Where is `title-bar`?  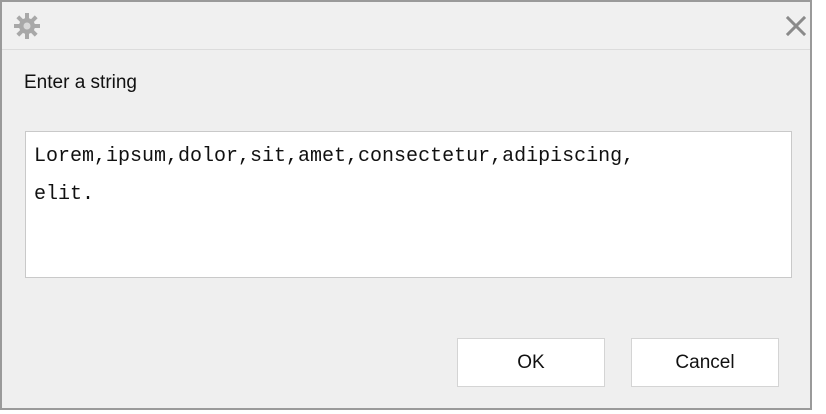 title-bar is located at coordinates (406, 26).